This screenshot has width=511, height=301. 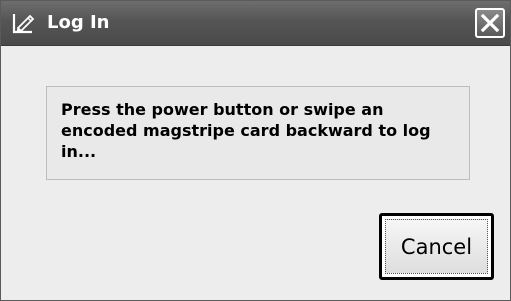 What do you see at coordinates (78, 22) in the screenshot?
I see `window-title: Log In` at bounding box center [78, 22].